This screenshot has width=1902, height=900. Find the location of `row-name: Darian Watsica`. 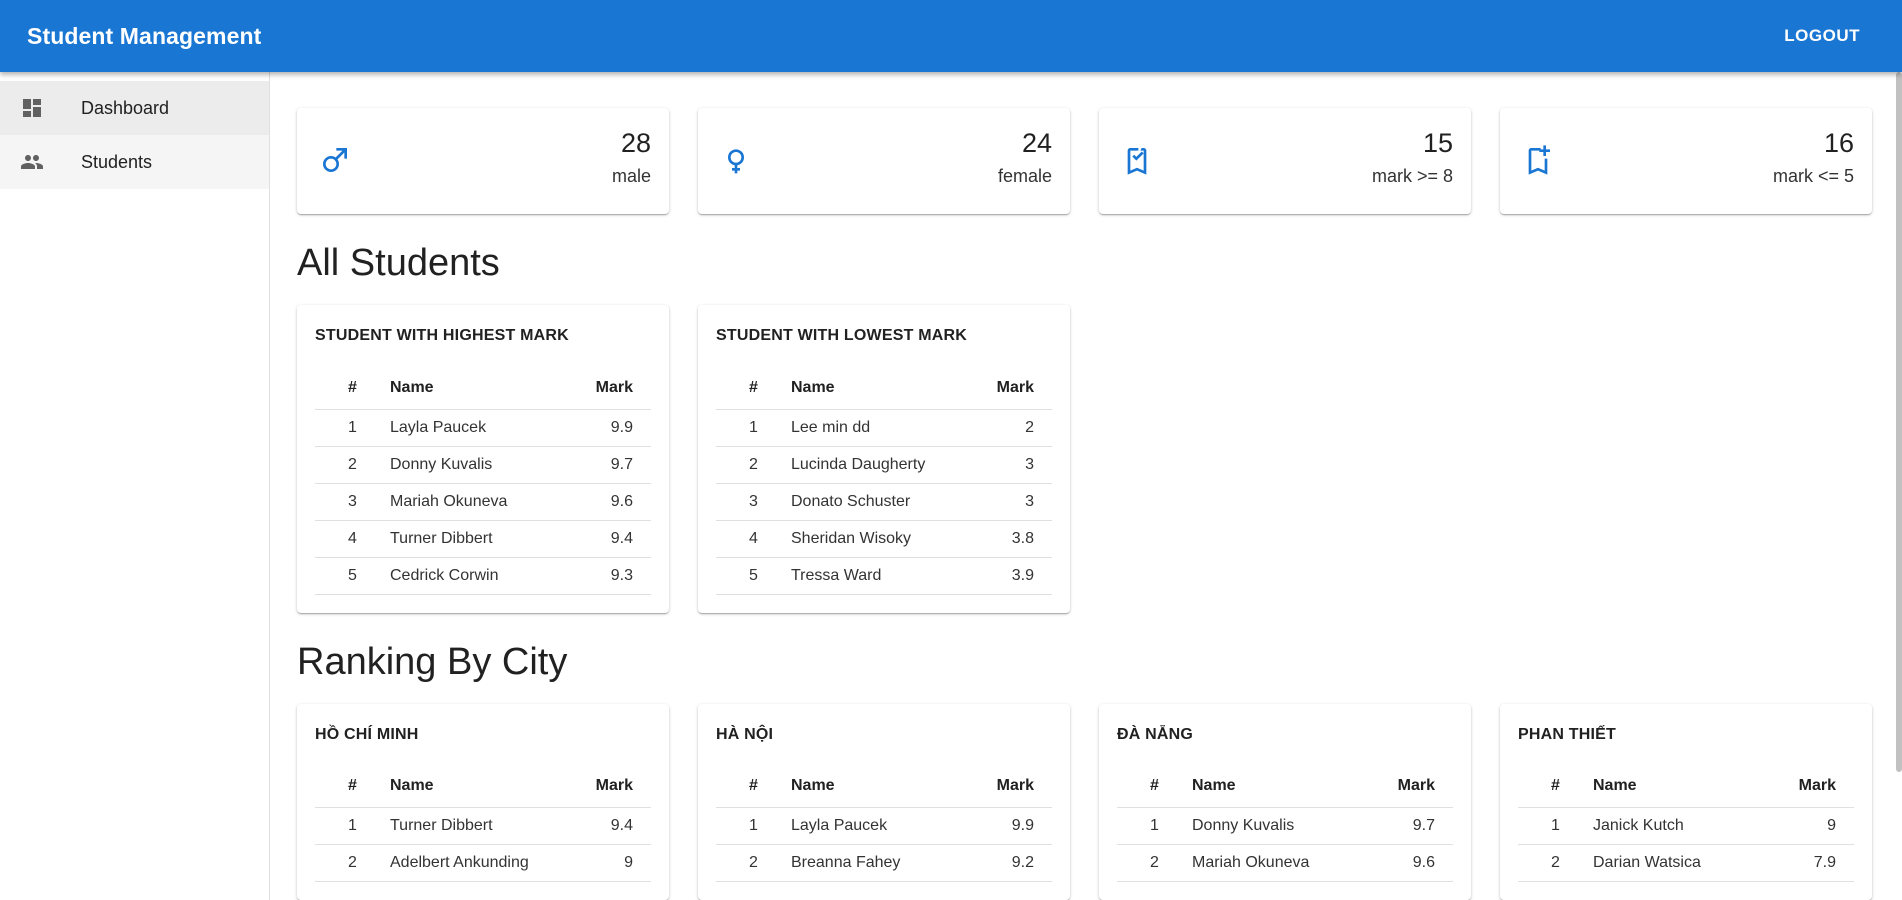

row-name: Darian Watsica is located at coordinates (1679, 863).